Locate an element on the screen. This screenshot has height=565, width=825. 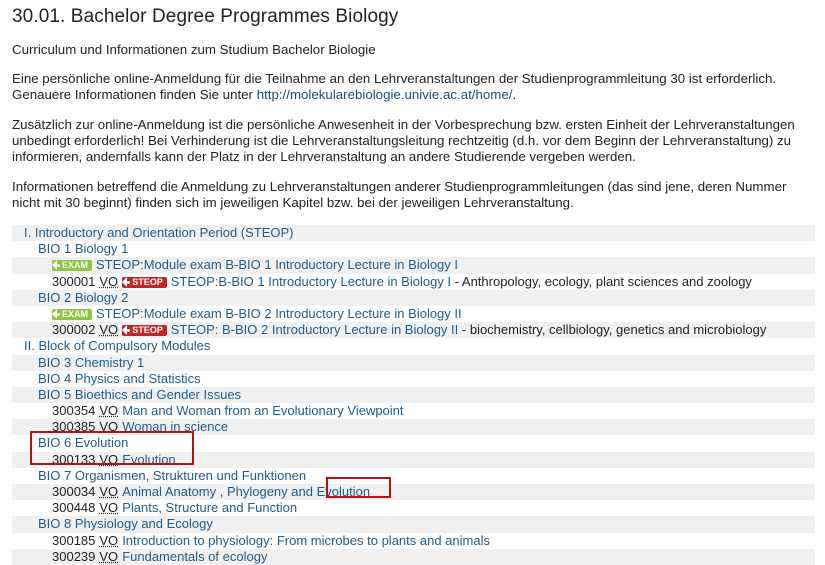
tree-module: BIO 3 Chemistry 1 is located at coordinates (413, 362).